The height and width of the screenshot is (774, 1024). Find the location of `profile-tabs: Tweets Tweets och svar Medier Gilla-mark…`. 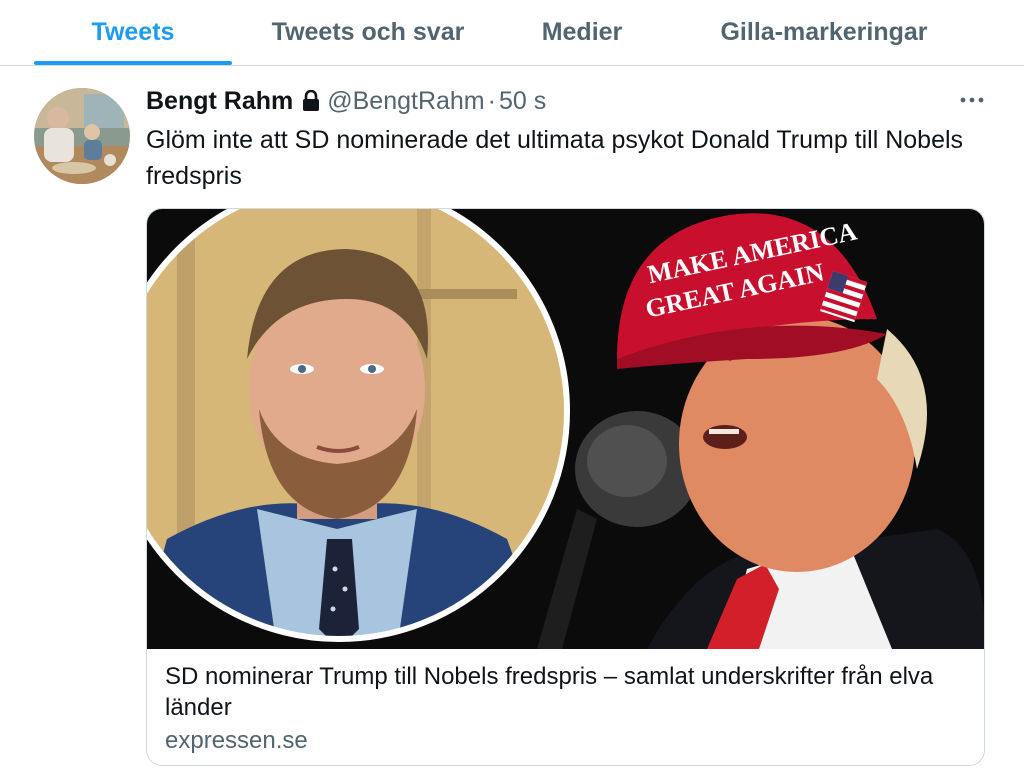

profile-tabs: Tweets Tweets och svar Medier Gilla-mark… is located at coordinates (512, 33).